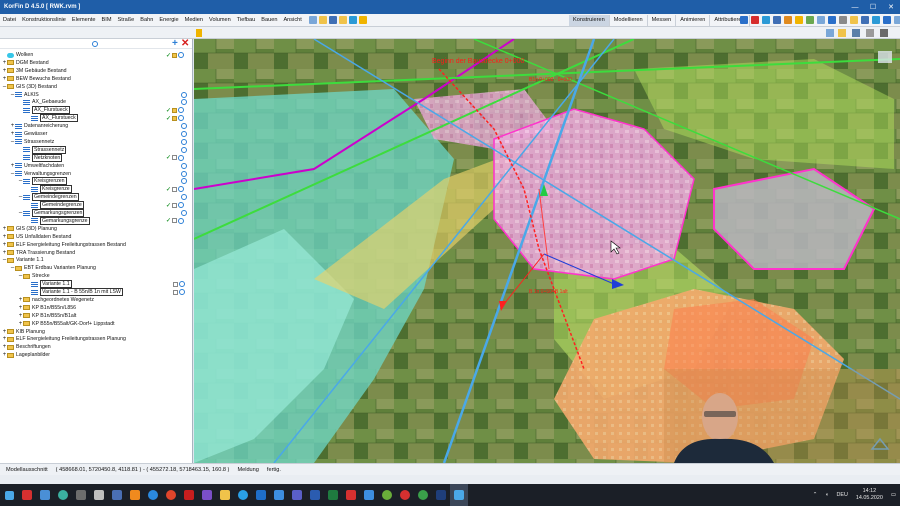 The image size is (900, 506). Describe the element at coordinates (96, 142) in the screenshot. I see `tree-item: – Strassennetz` at that location.